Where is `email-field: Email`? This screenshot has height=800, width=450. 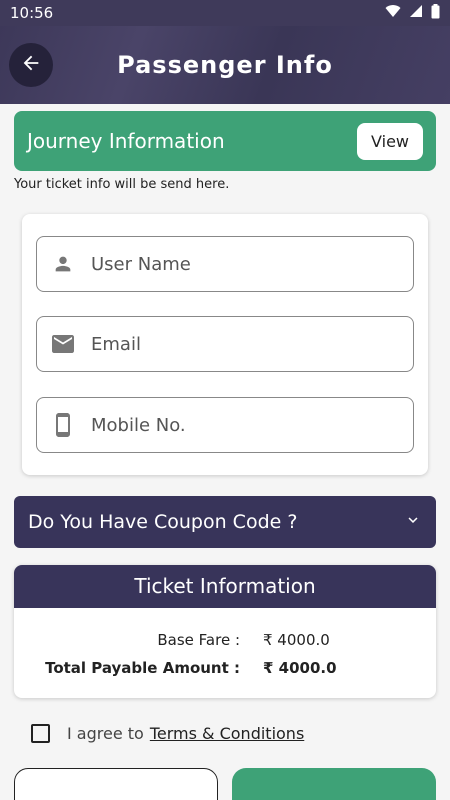 email-field: Email is located at coordinates (225, 344).